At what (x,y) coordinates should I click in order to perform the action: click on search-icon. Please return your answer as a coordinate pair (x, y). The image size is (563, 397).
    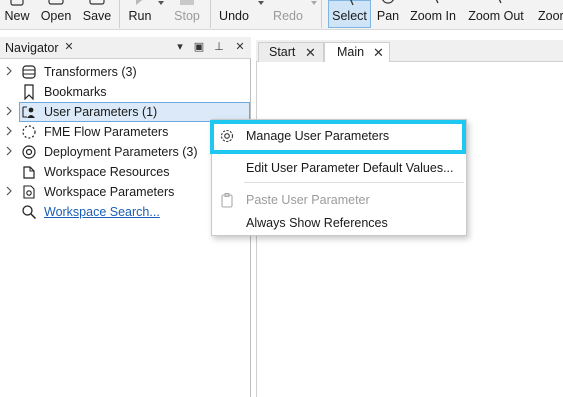
    Looking at the image, I should click on (29, 212).